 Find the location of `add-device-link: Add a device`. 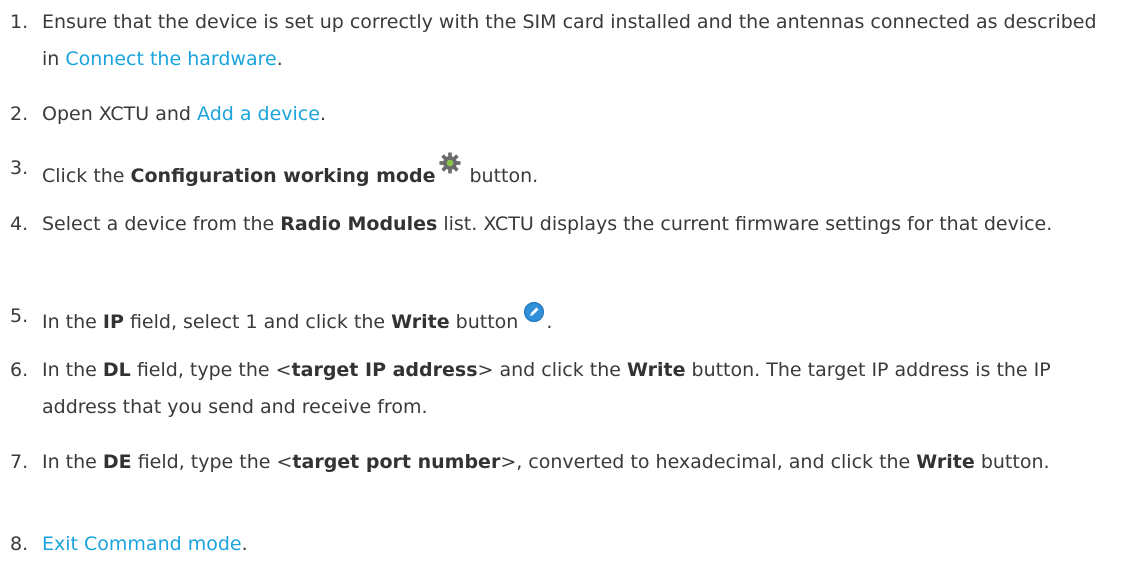

add-device-link: Add a device is located at coordinates (258, 114).